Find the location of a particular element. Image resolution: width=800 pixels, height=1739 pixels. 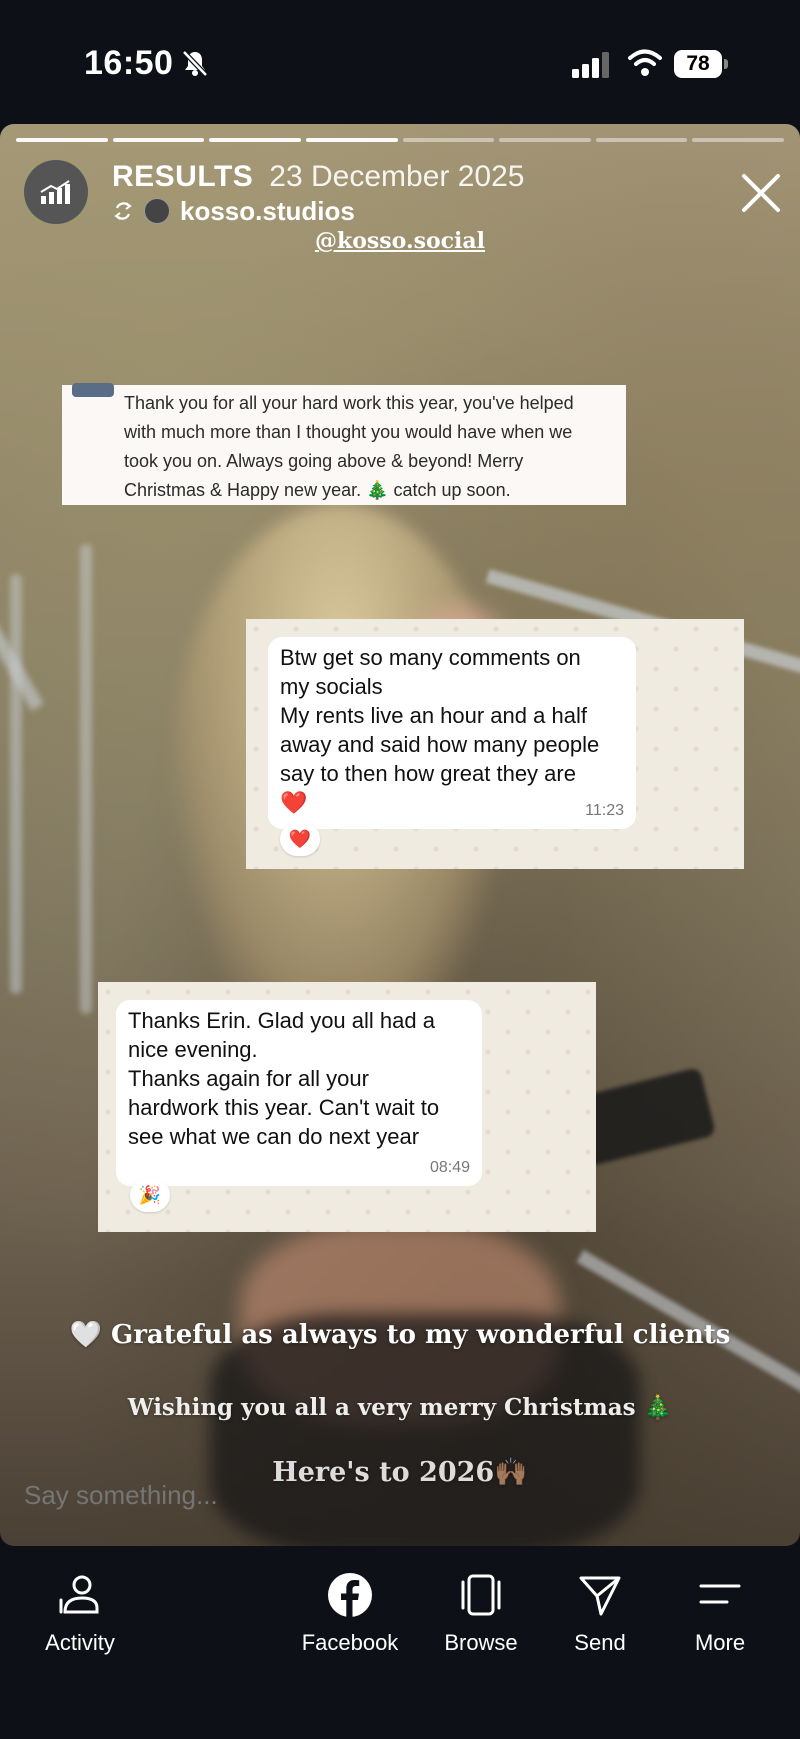

message-line: My rents live an hour and a half is located at coordinates (433, 715).